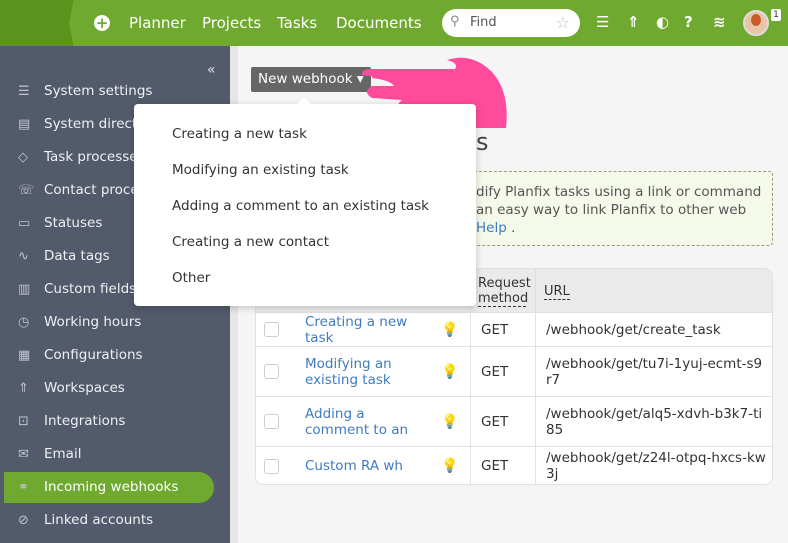 This screenshot has width=788, height=543. I want to click on avatar, so click(756, 23).